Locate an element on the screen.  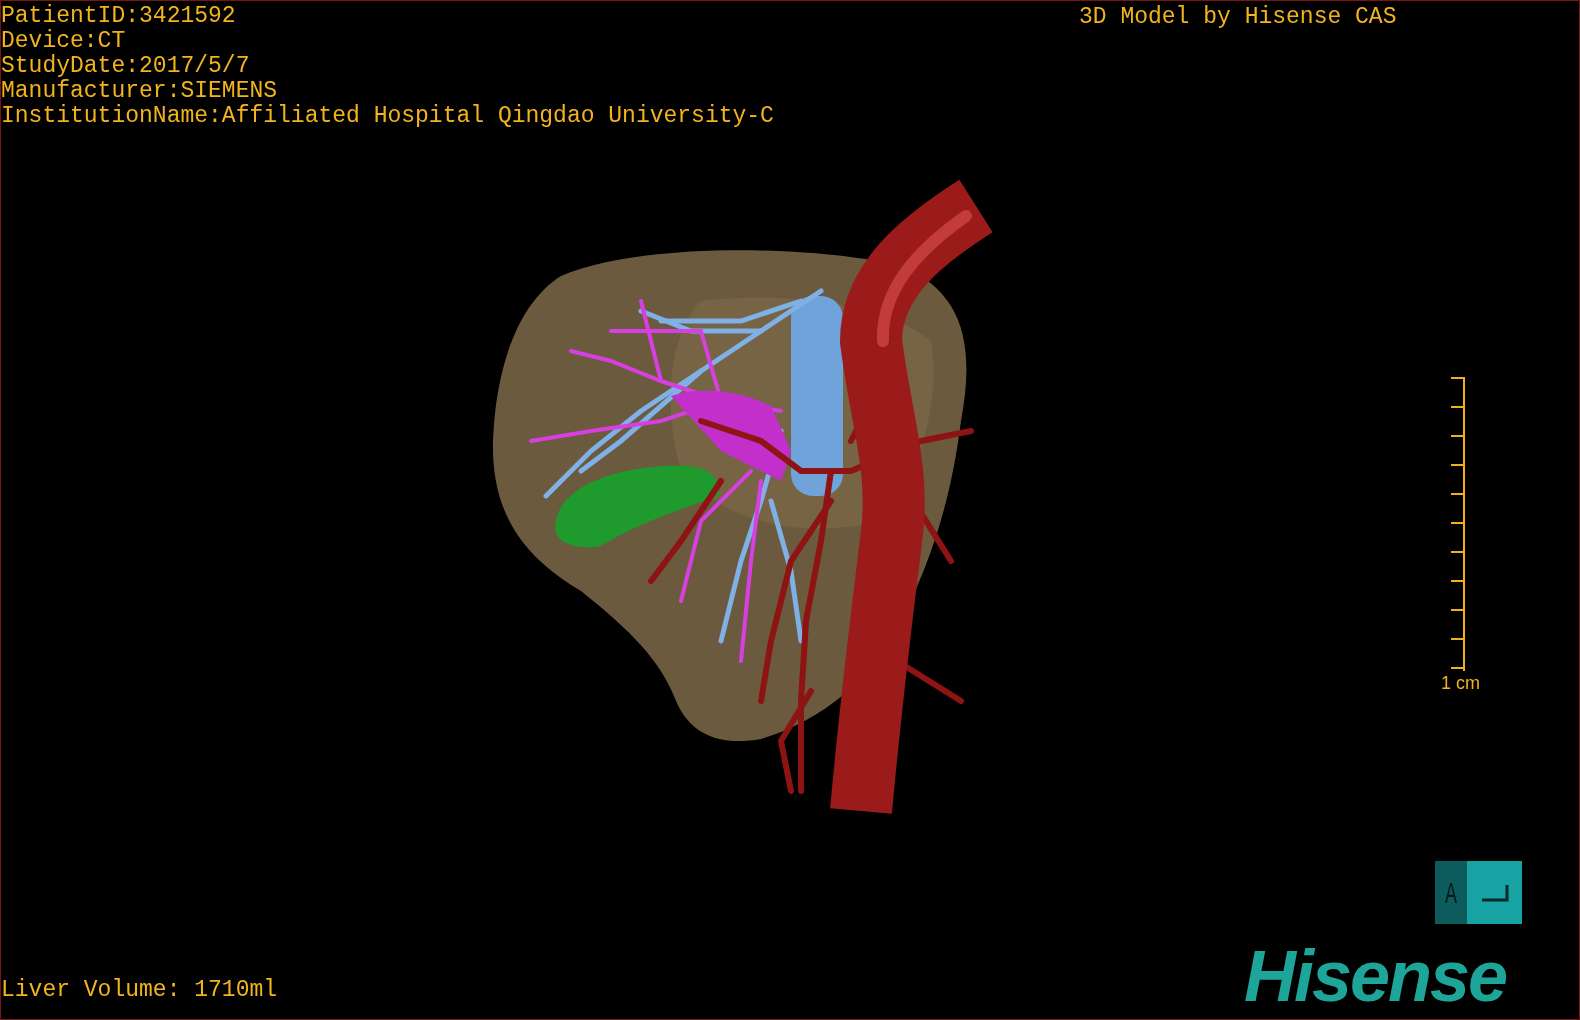
patient-info-text: PatientID:3421592 is located at coordinates (119, 16).